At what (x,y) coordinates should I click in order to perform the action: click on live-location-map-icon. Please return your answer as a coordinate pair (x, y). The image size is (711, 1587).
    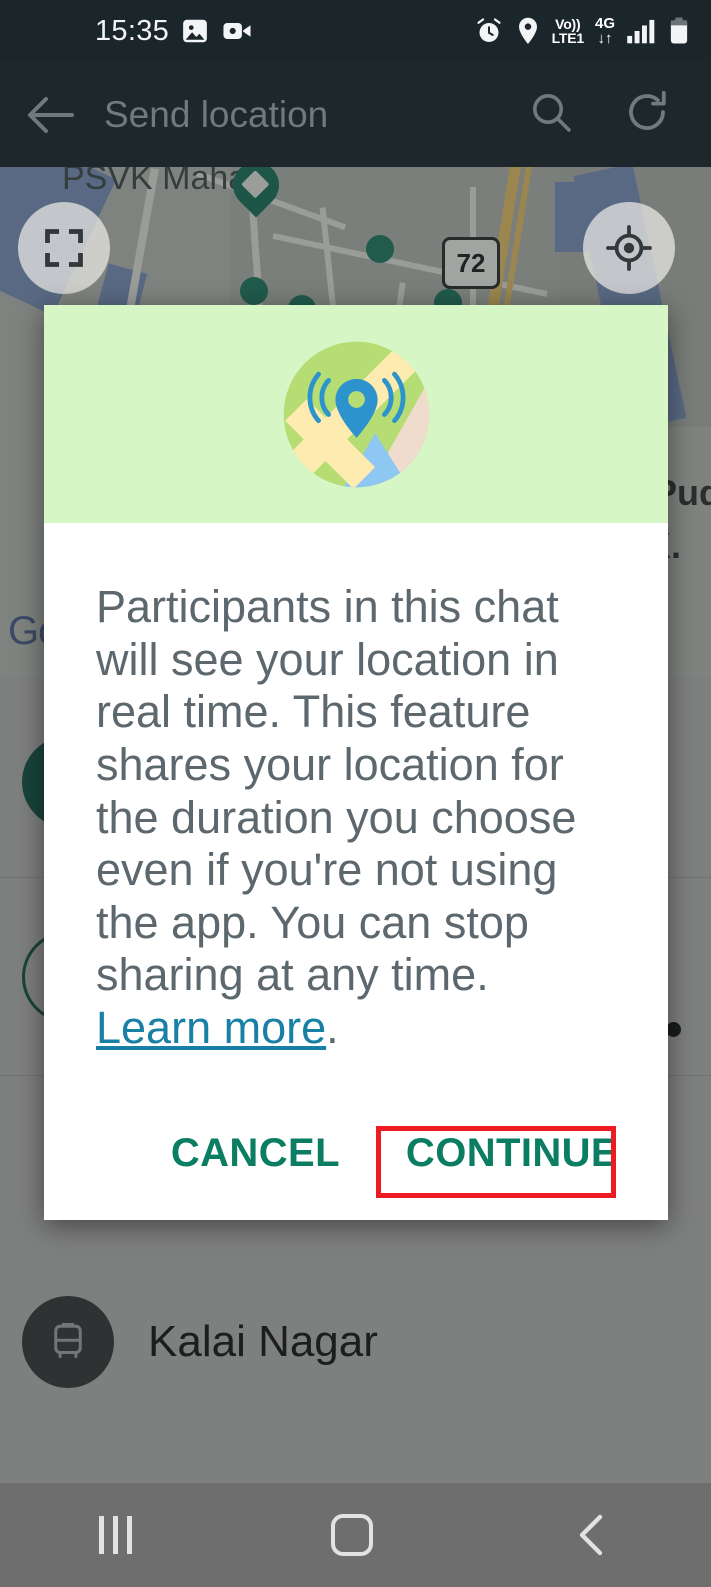
    Looking at the image, I should click on (356, 414).